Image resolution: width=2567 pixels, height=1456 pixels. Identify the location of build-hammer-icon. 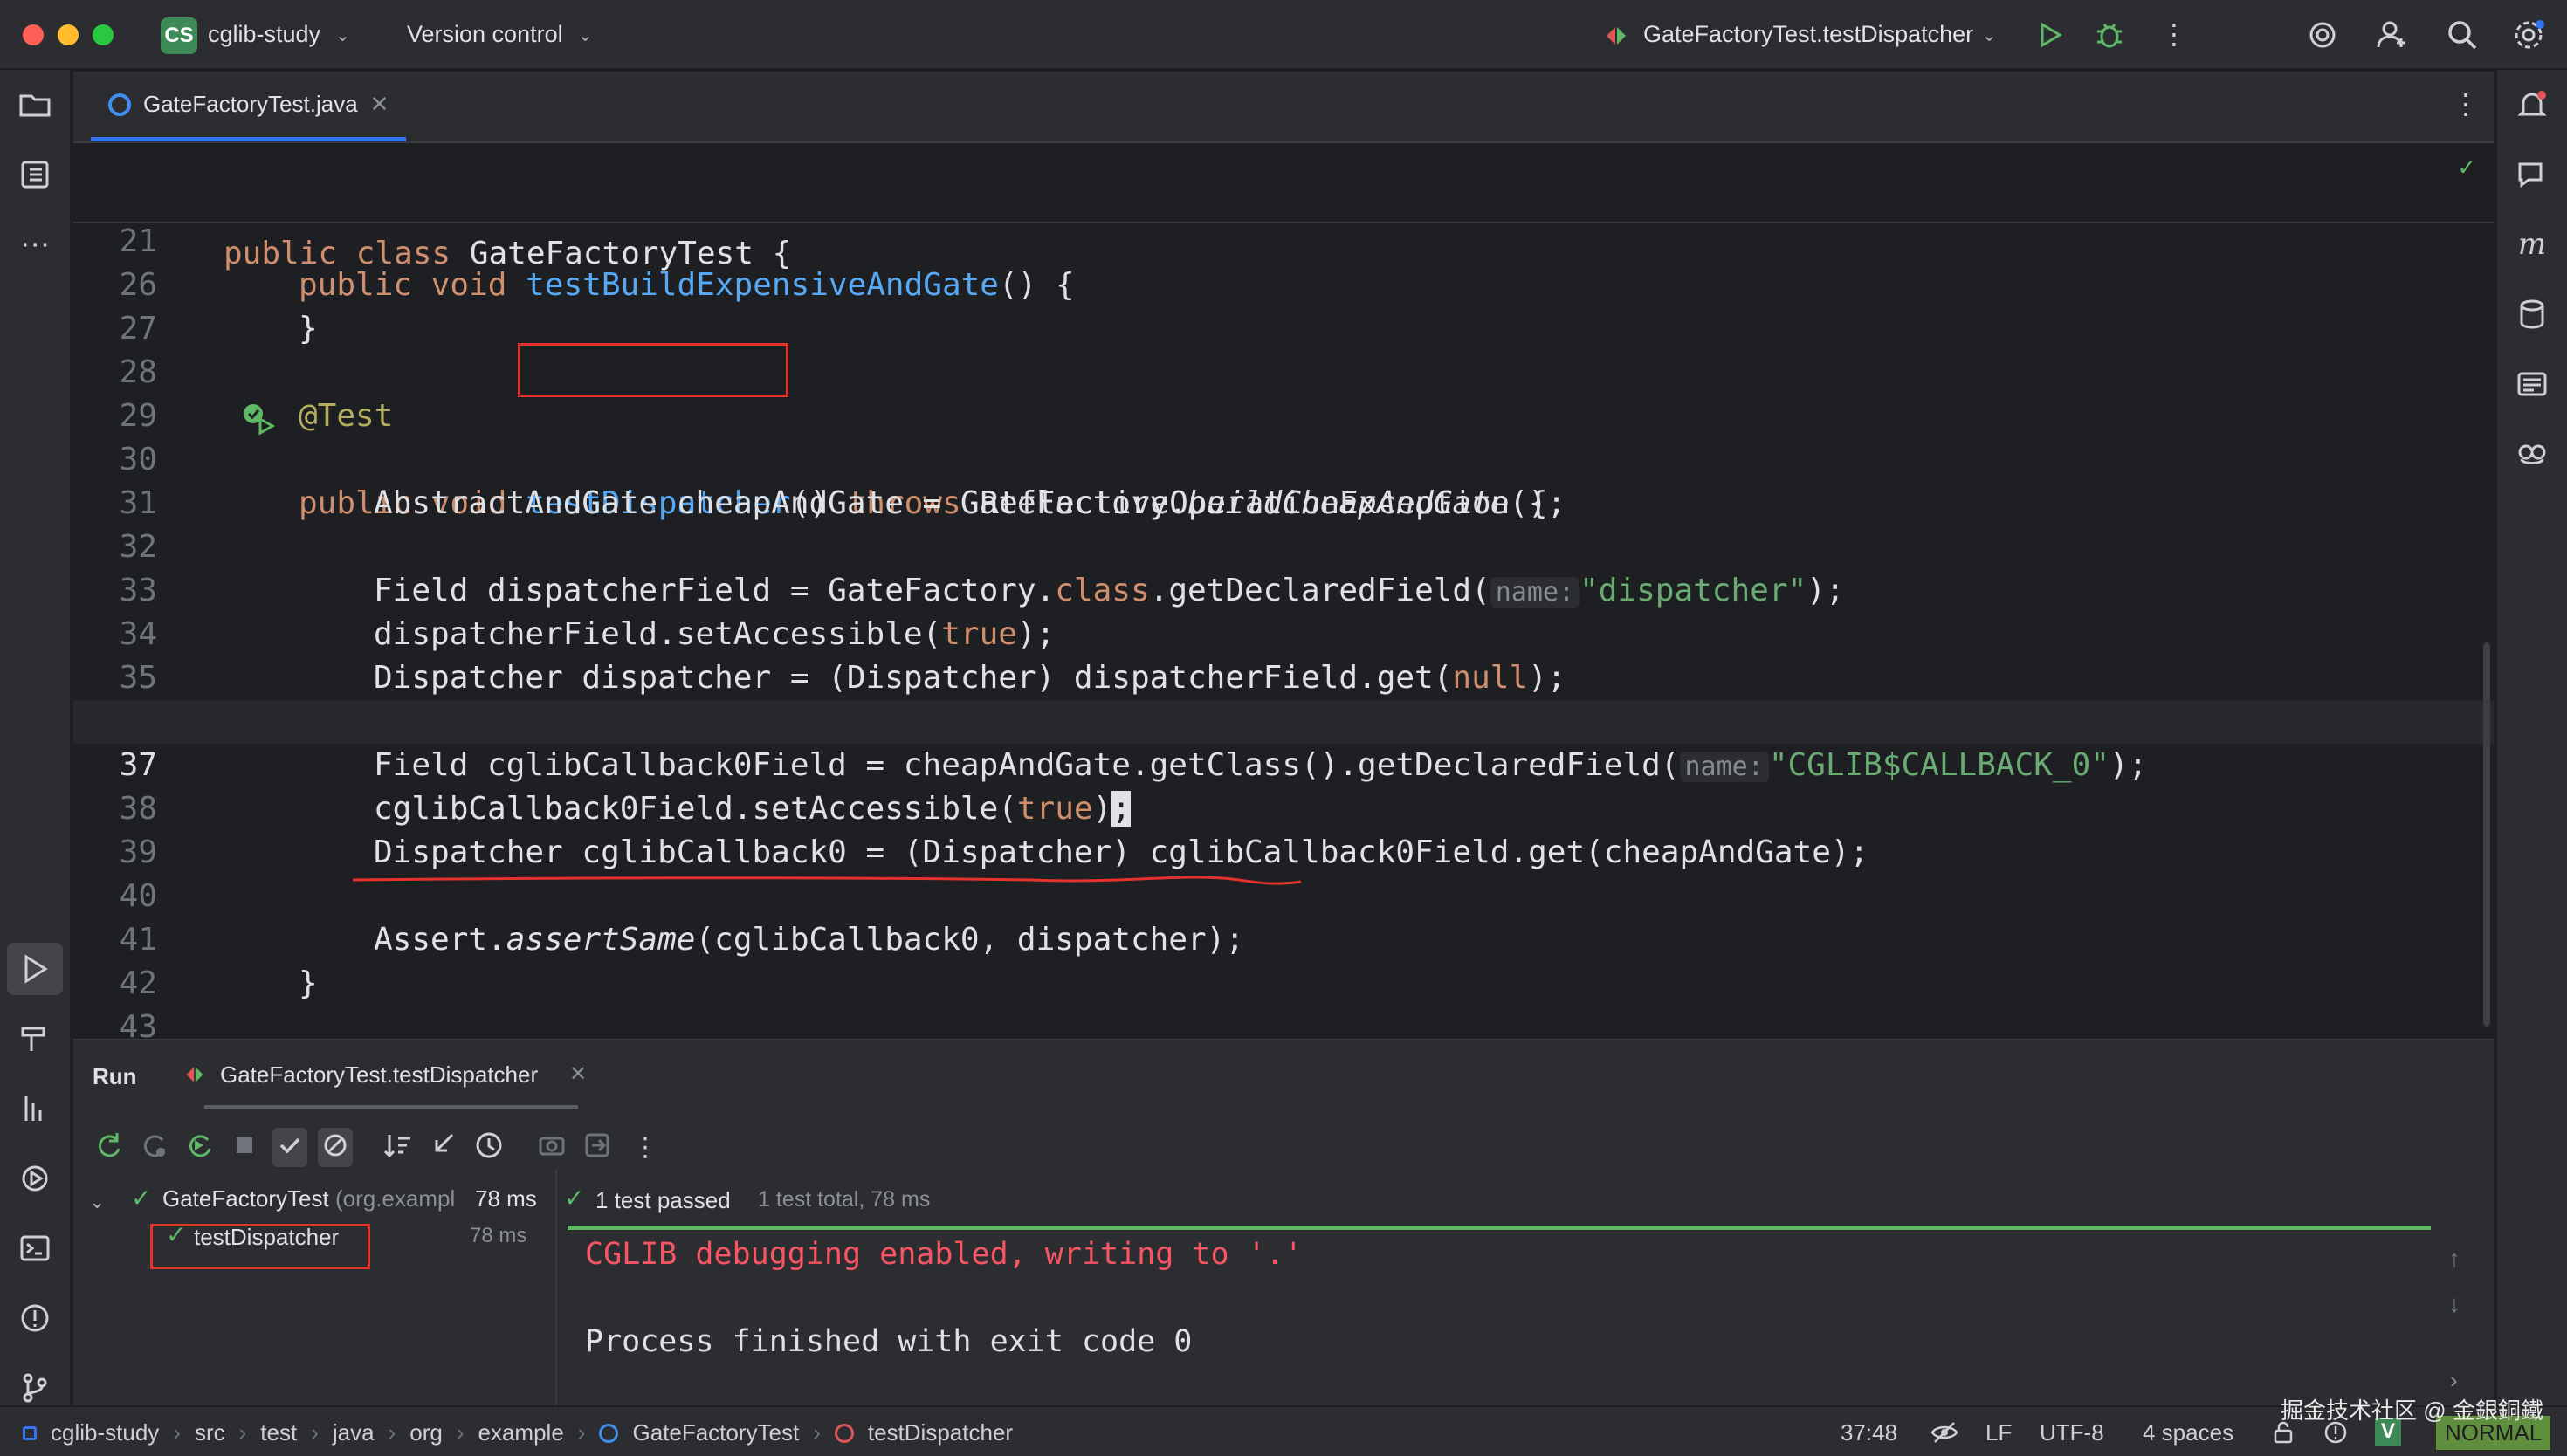
(35, 1039).